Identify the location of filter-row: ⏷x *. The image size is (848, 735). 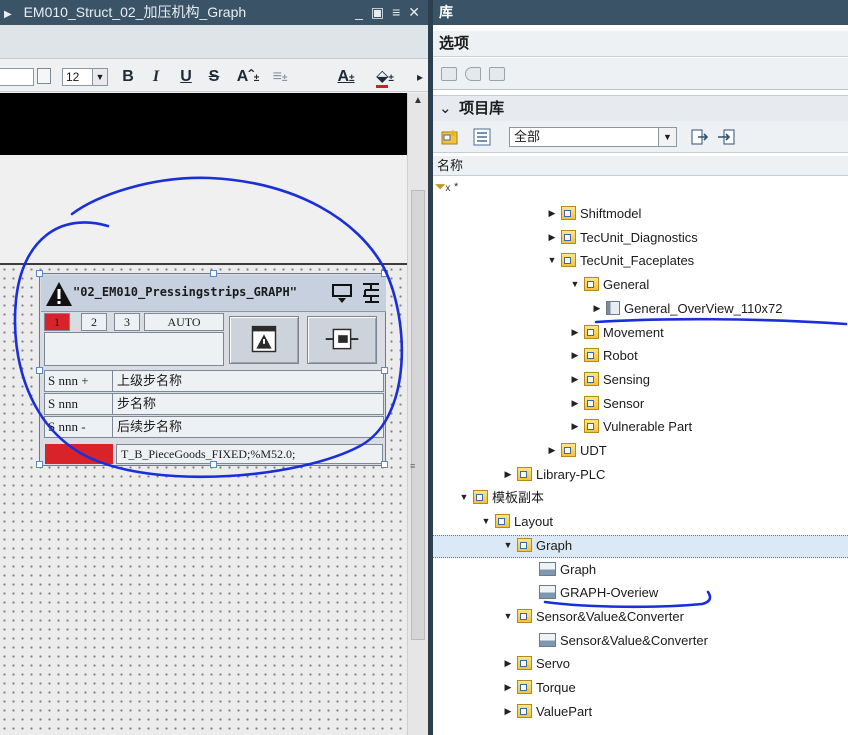
(640, 187).